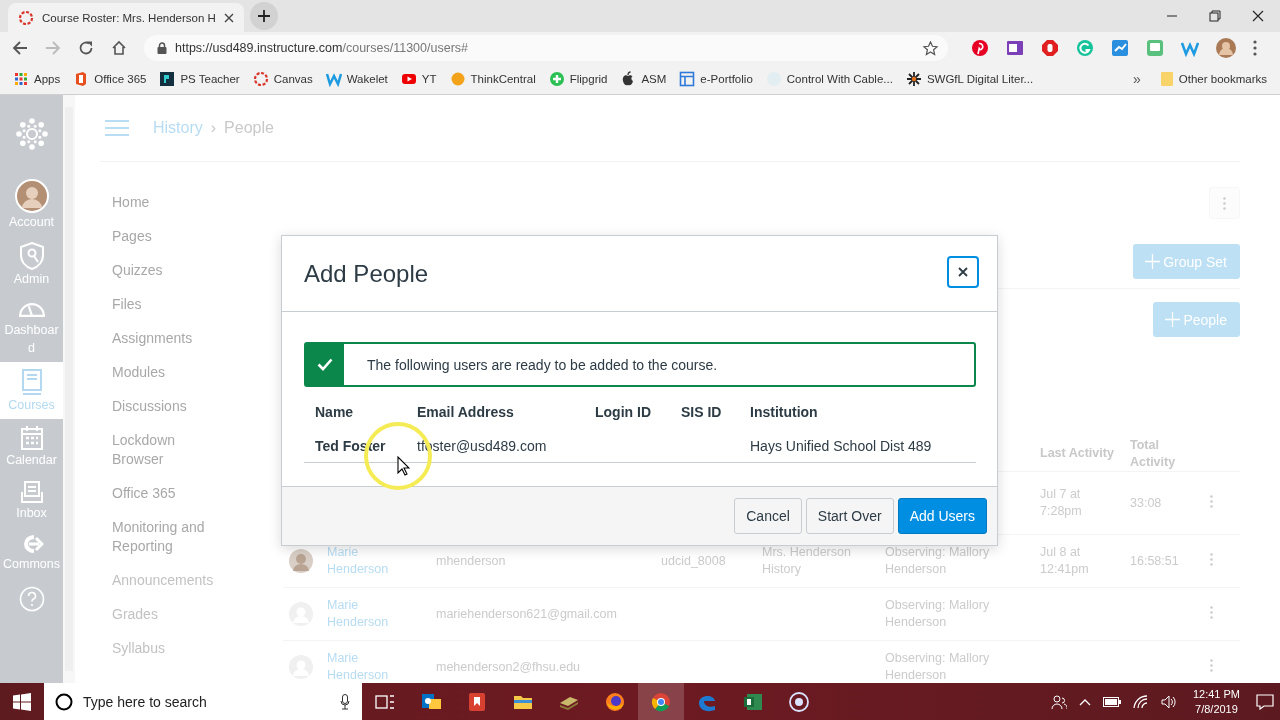  I want to click on target-icon, so click(799, 701).